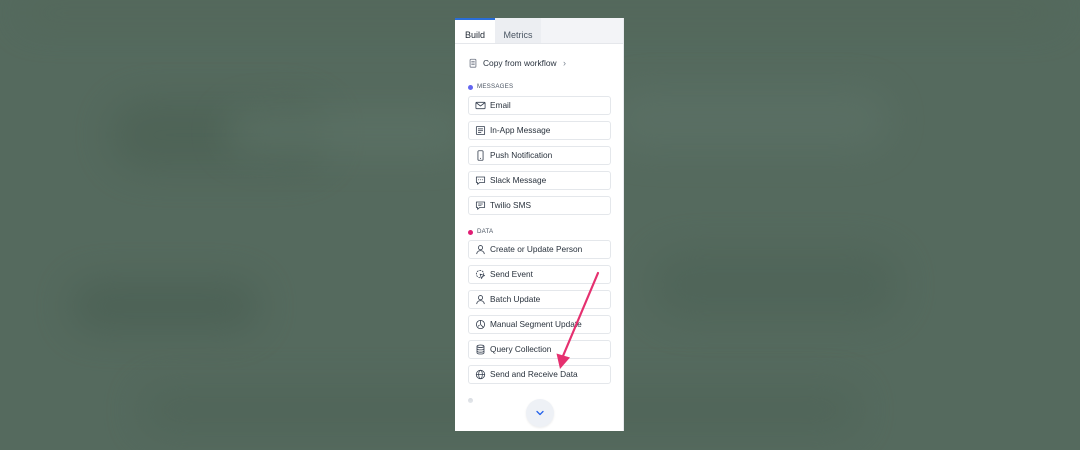 The width and height of the screenshot is (1080, 450). I want to click on item-label: Twilio SMS, so click(511, 205).